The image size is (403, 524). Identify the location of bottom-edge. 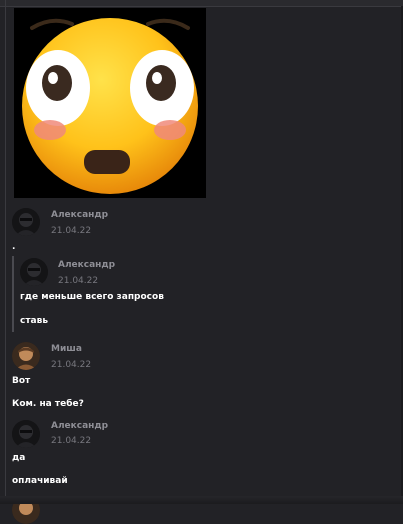
(201, 500).